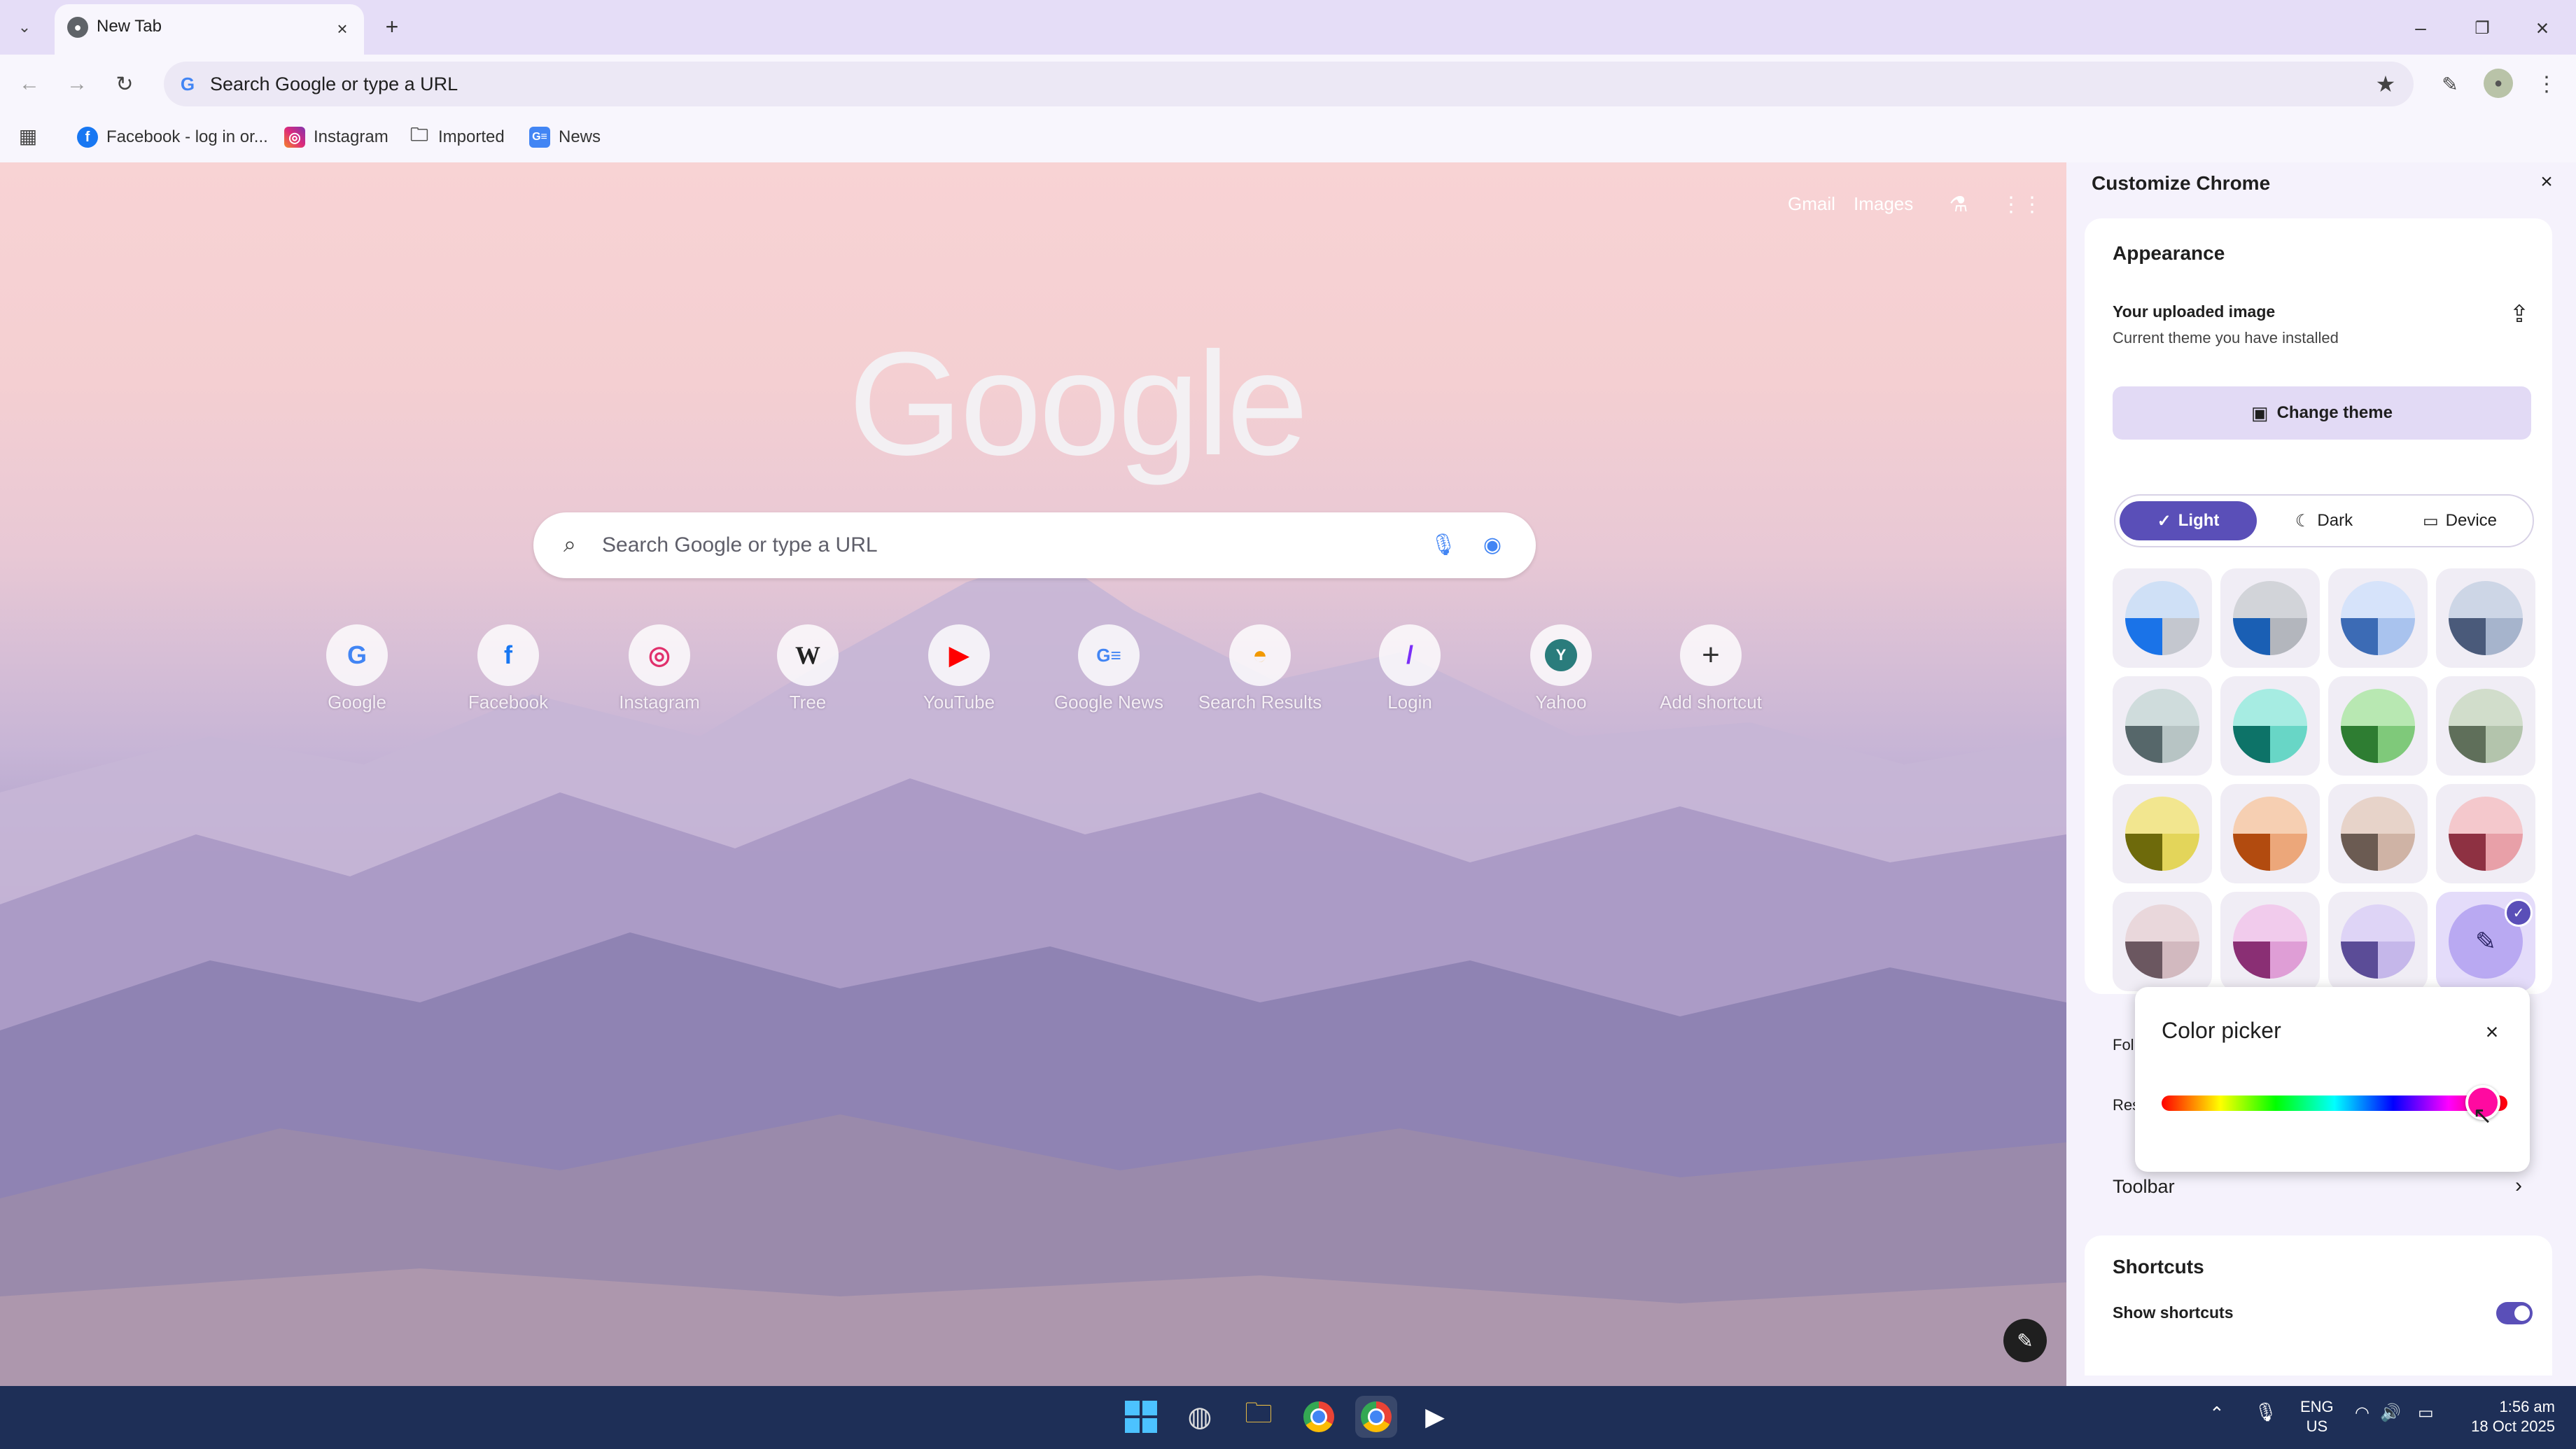  What do you see at coordinates (209, 29) in the screenshot?
I see `tab-new-tab: ● New Tab ×` at bounding box center [209, 29].